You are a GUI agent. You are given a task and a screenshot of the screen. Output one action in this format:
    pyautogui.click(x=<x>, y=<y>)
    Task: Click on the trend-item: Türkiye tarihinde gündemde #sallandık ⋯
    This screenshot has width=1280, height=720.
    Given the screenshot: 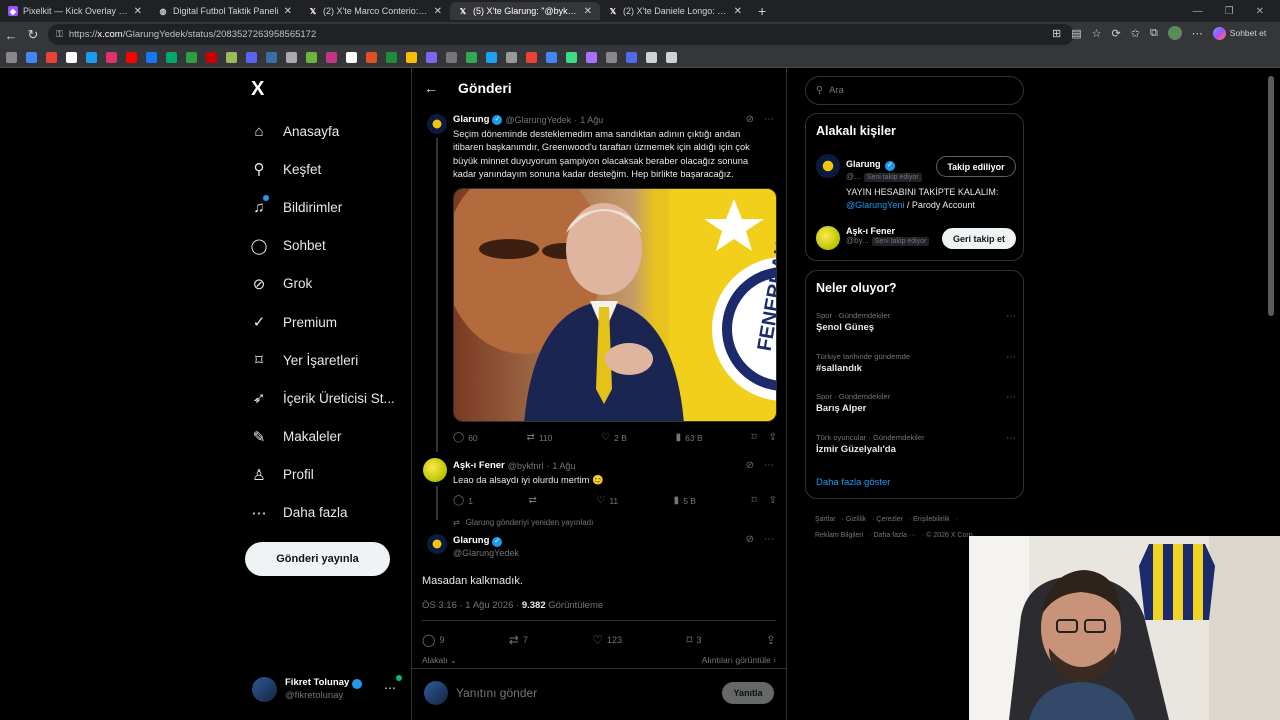 What is the action you would take?
    pyautogui.click(x=916, y=363)
    